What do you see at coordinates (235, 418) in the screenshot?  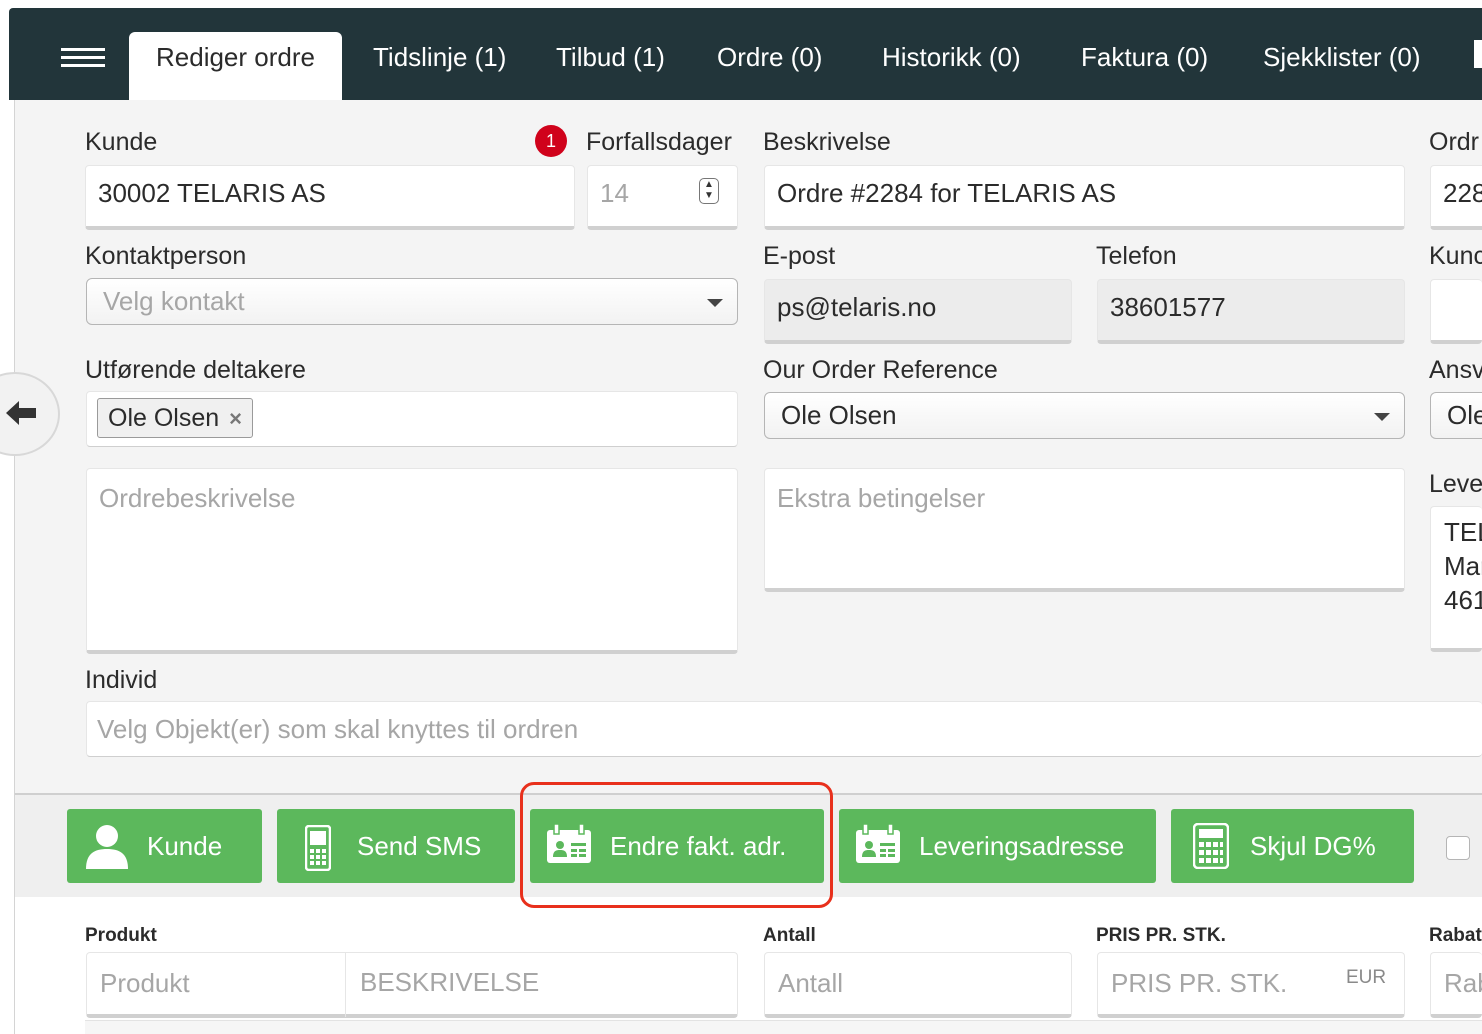 I see `close-icon: ×` at bounding box center [235, 418].